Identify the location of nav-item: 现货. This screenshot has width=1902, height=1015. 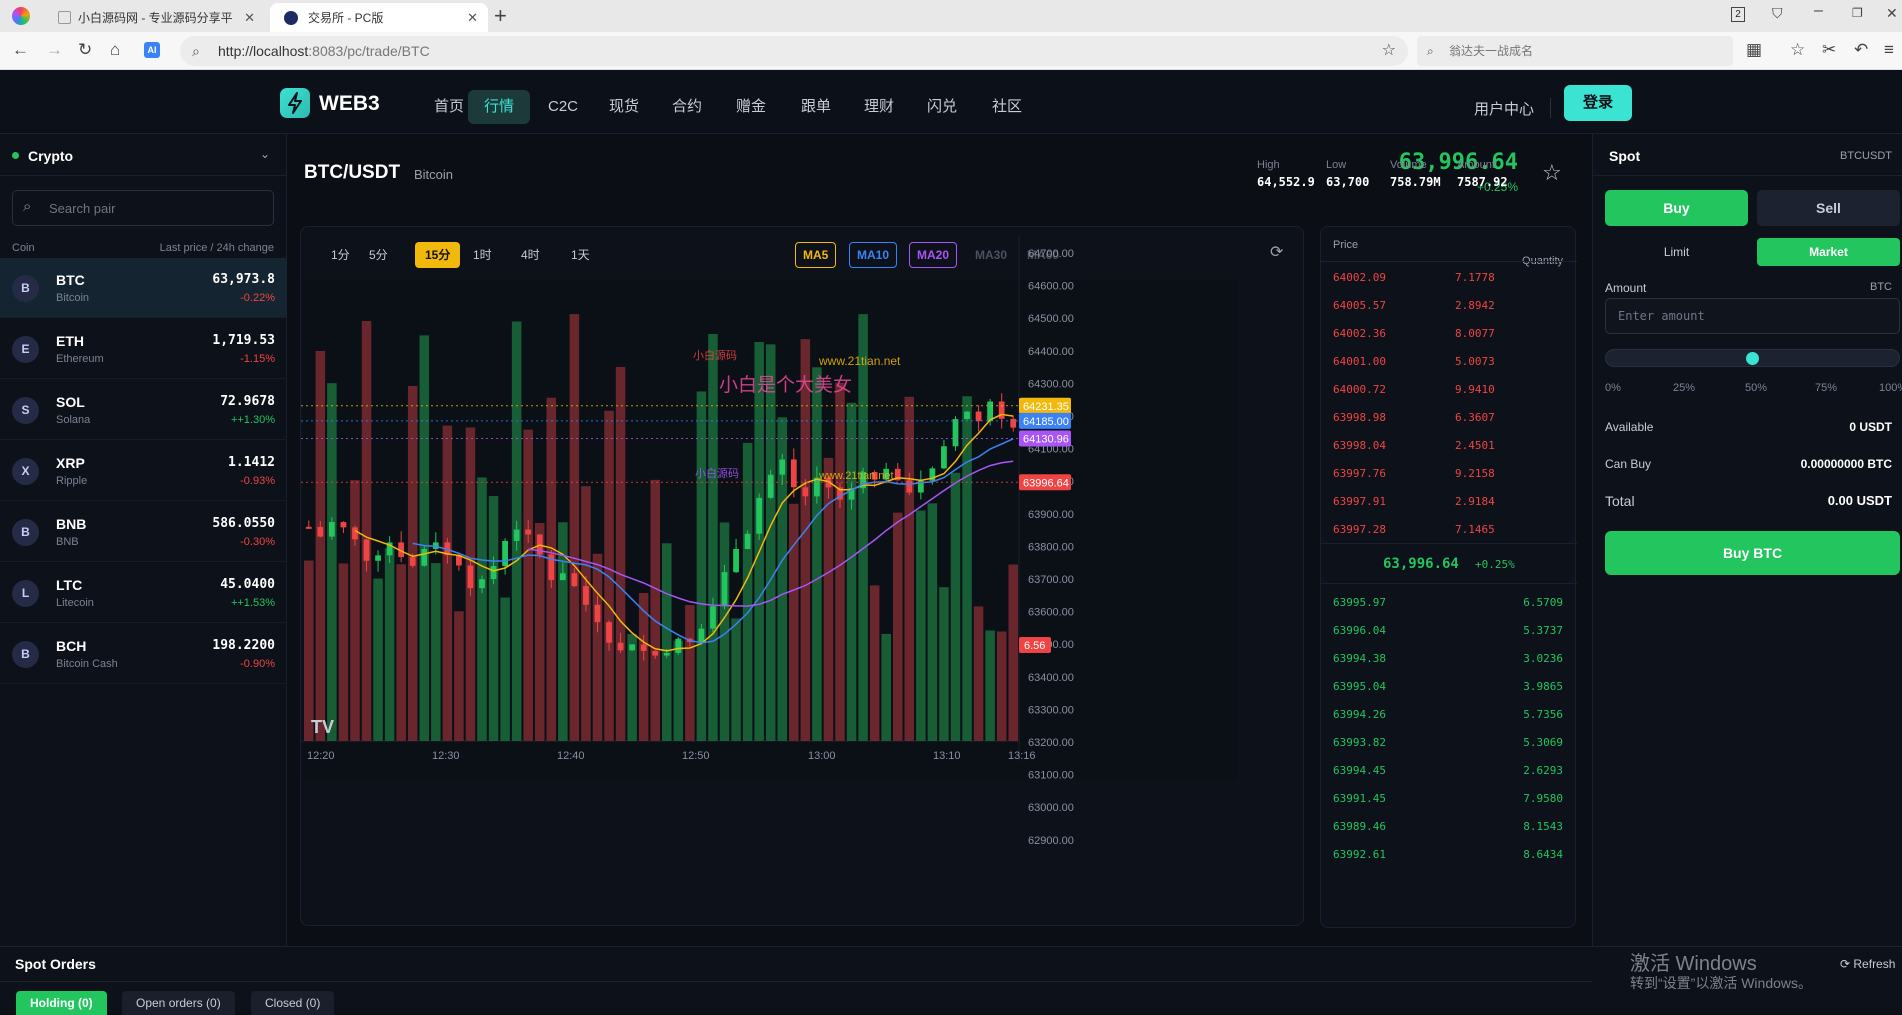
(624, 107).